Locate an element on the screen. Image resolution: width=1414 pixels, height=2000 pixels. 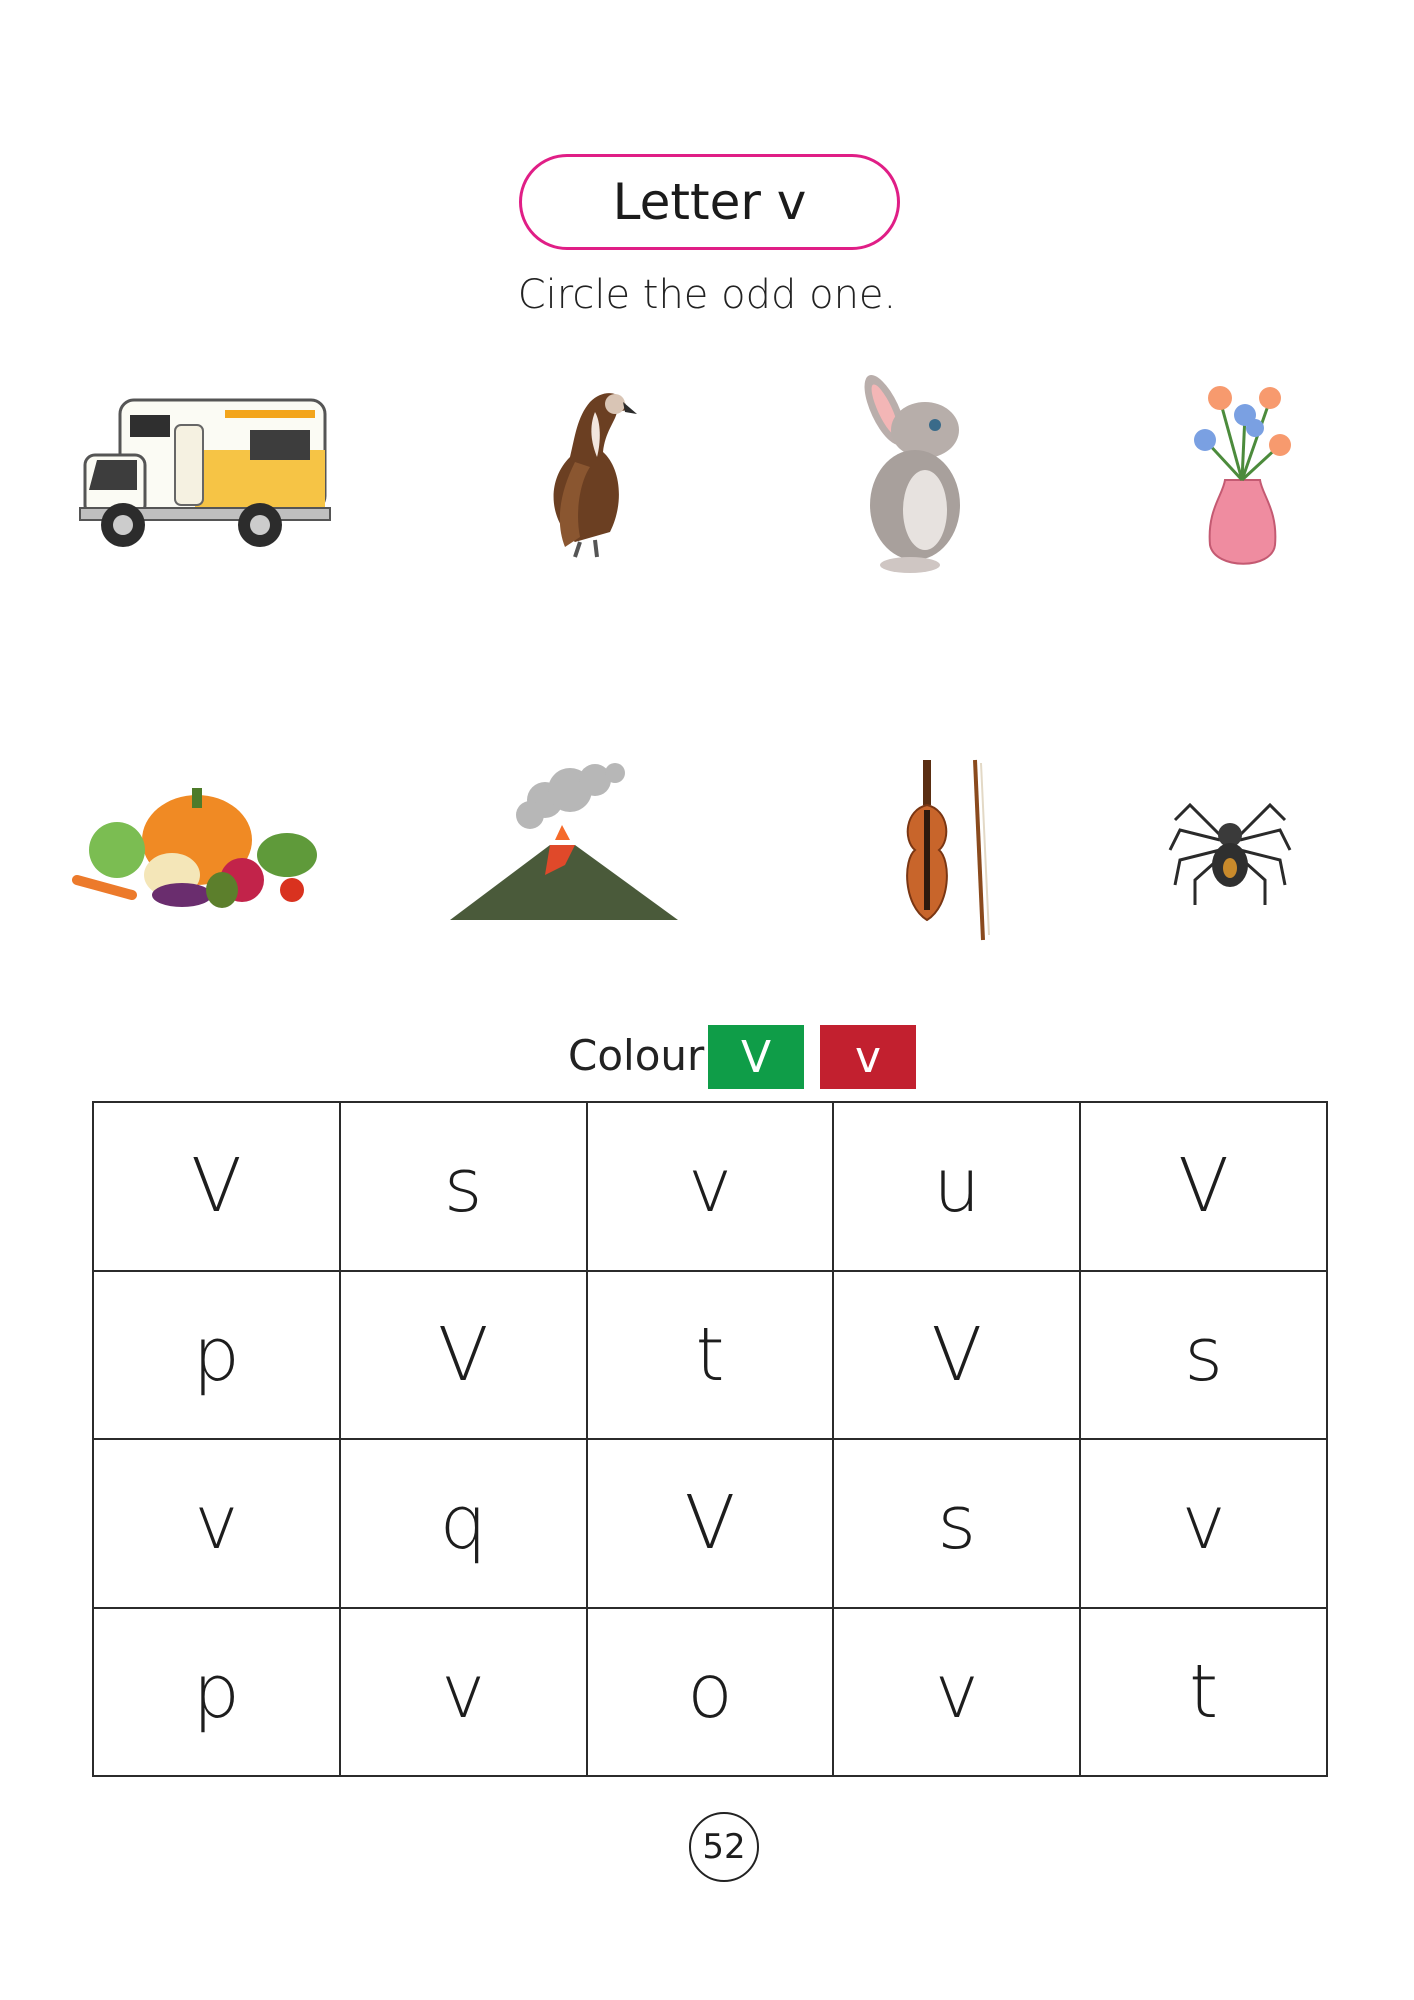
page-number-text: 52 is located at coordinates (724, 1847).